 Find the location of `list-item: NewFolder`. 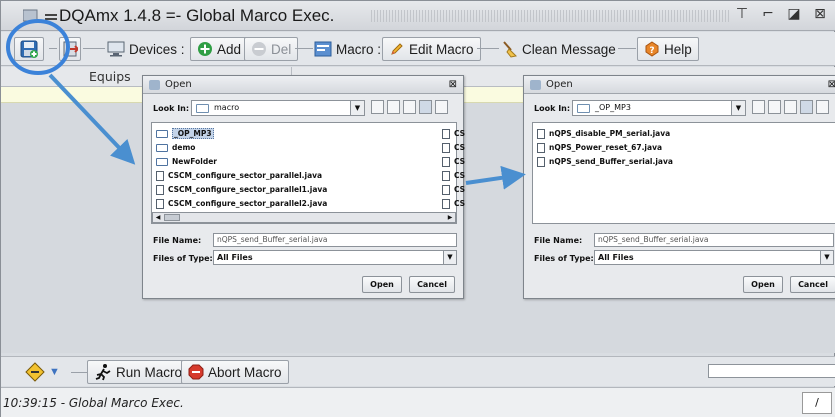

list-item: NewFolder is located at coordinates (186, 161).